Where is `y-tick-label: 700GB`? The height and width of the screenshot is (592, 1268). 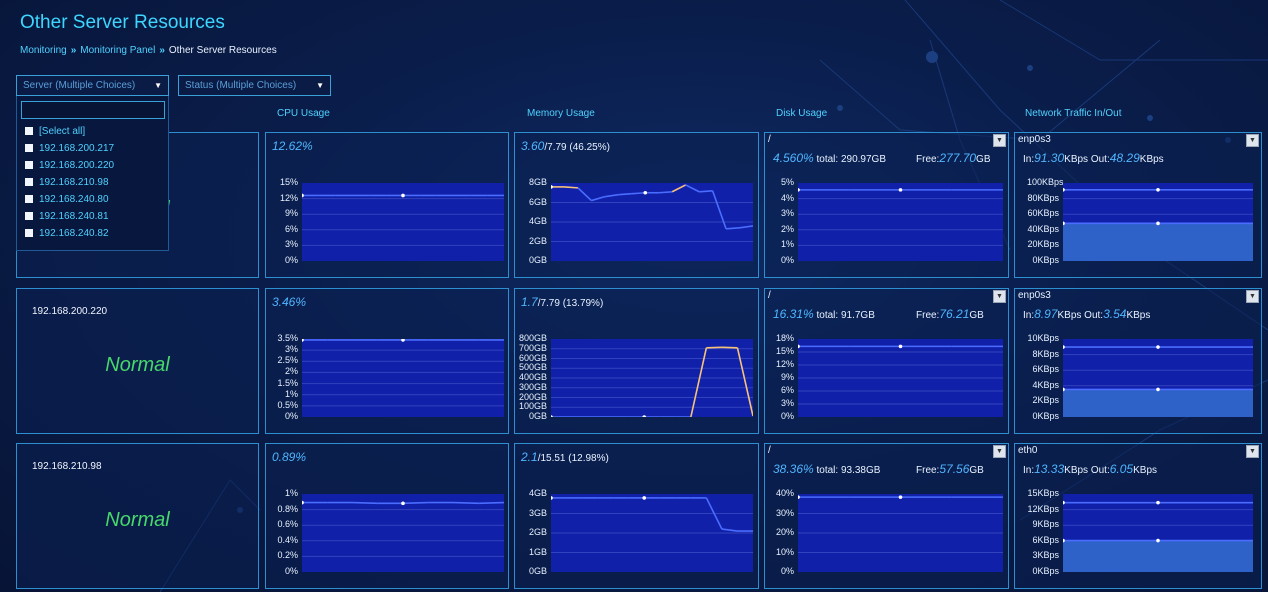
y-tick-label: 700GB is located at coordinates (532, 347).